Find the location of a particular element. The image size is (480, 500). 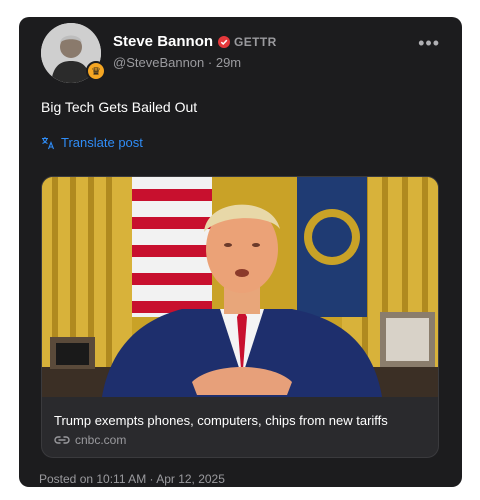

translate-post-button: Translate post is located at coordinates (92, 142).